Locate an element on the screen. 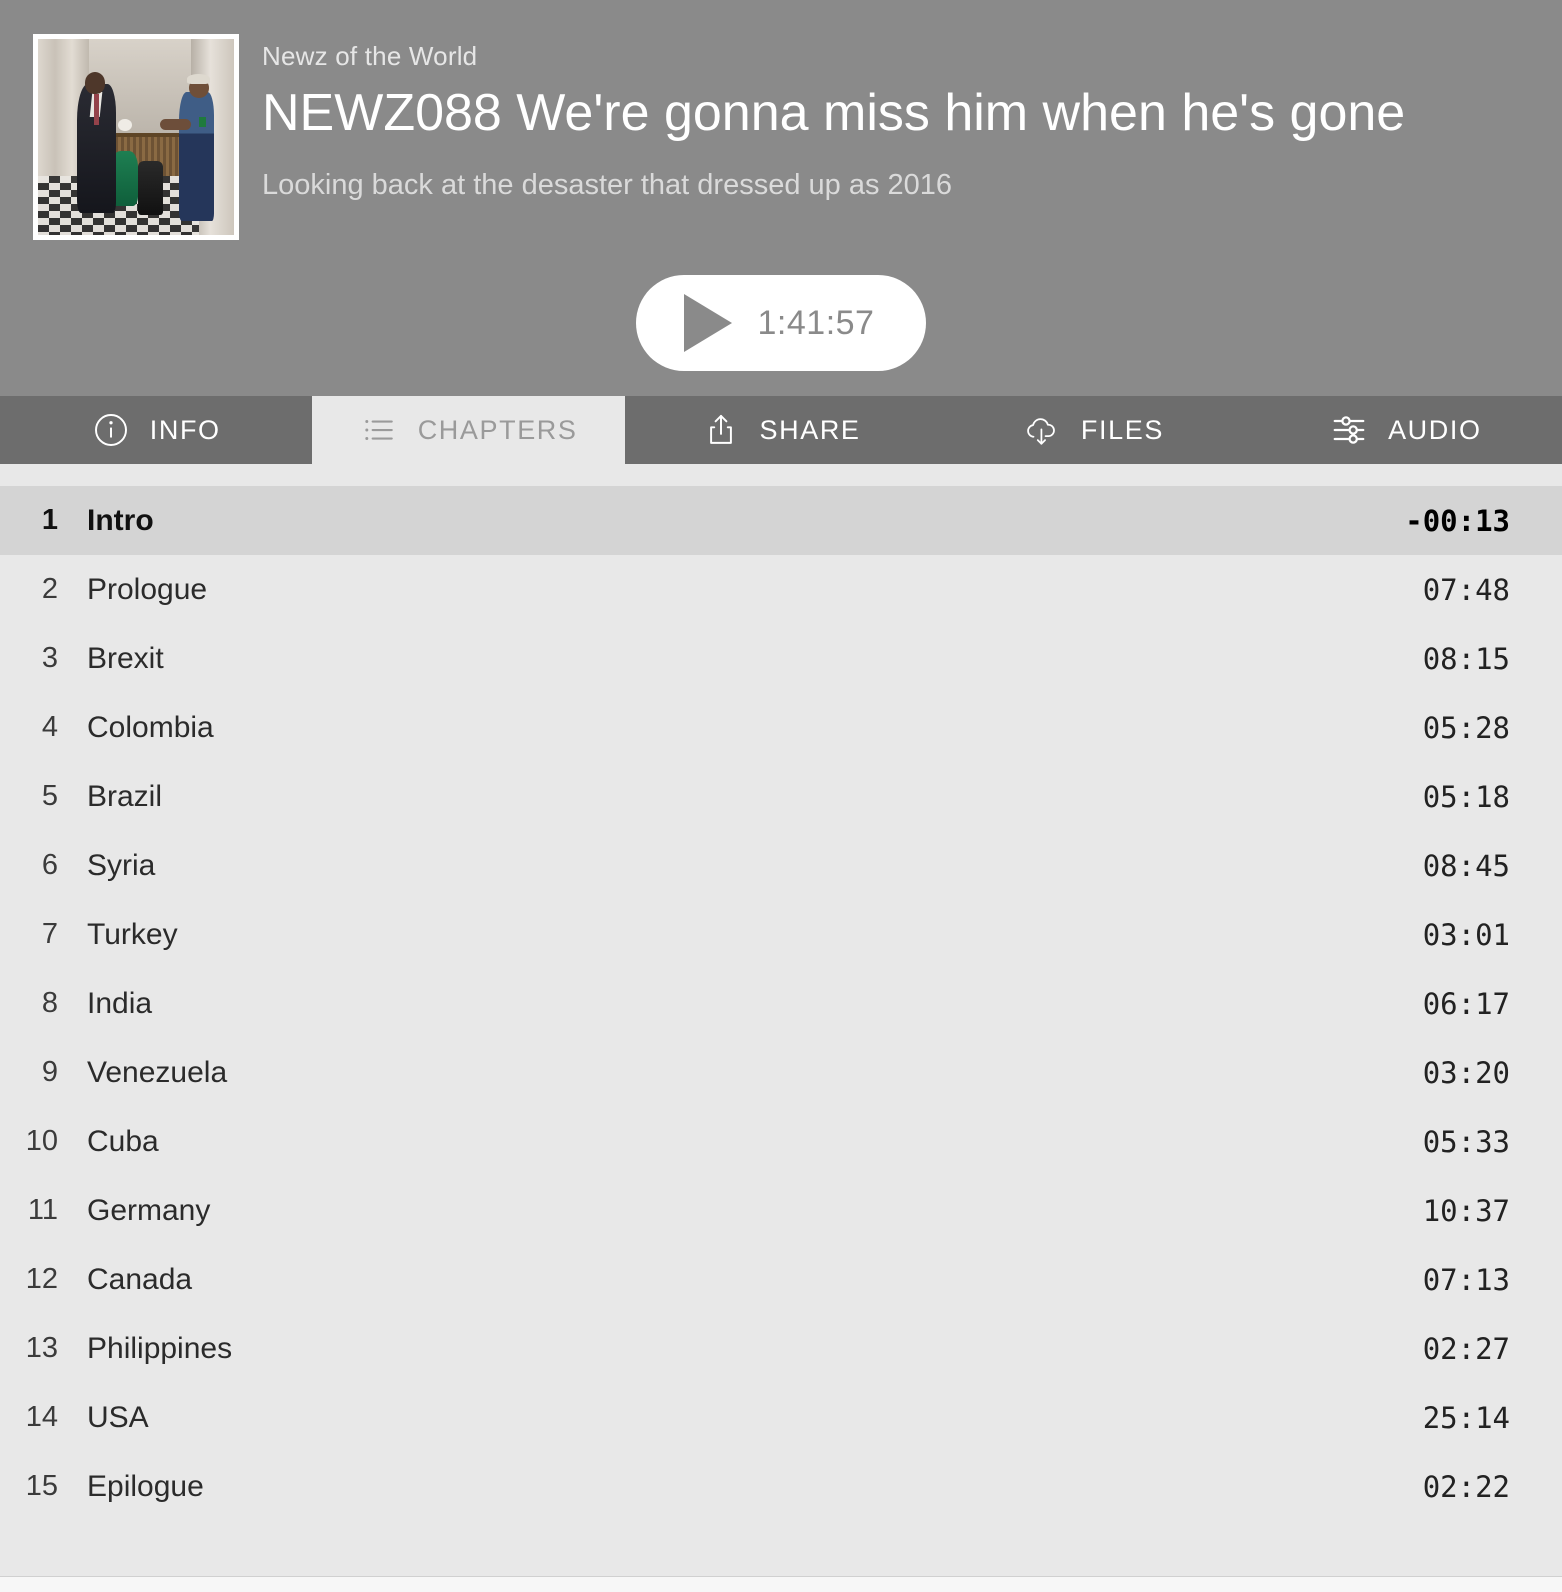  artwork-detail-arm is located at coordinates (175, 125).